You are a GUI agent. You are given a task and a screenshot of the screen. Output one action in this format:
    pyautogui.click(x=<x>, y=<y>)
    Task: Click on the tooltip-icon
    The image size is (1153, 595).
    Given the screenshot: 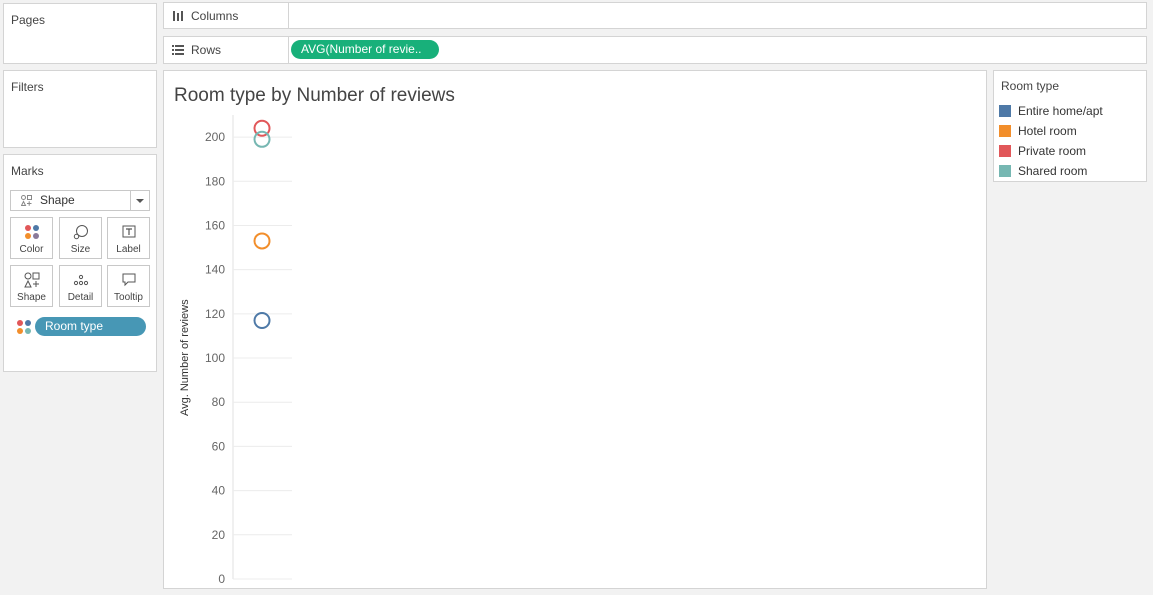 What is the action you would take?
    pyautogui.click(x=129, y=280)
    